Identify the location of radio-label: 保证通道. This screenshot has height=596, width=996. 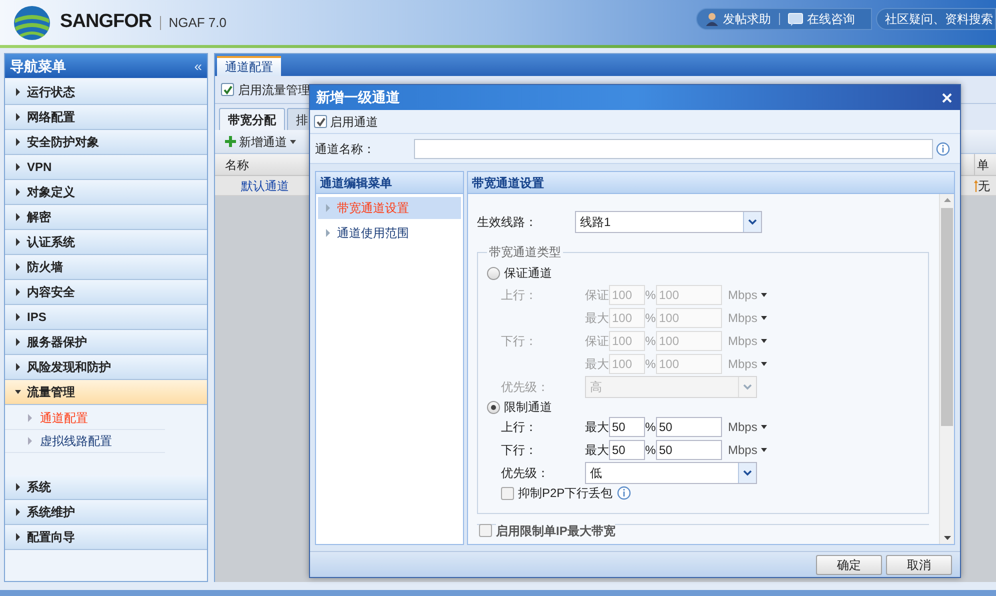
(528, 273).